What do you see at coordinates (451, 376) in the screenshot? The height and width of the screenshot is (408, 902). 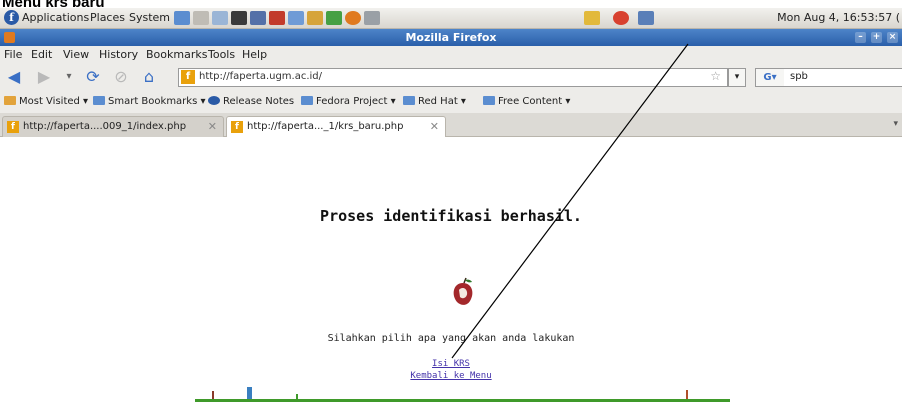 I see `kembali-menu-link: Kembali ke Menu` at bounding box center [451, 376].